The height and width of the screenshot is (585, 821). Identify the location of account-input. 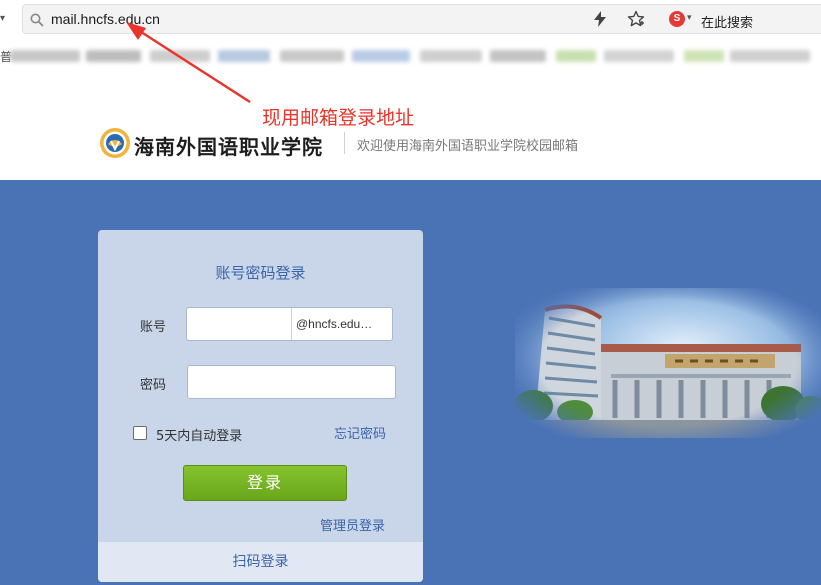
(239, 324).